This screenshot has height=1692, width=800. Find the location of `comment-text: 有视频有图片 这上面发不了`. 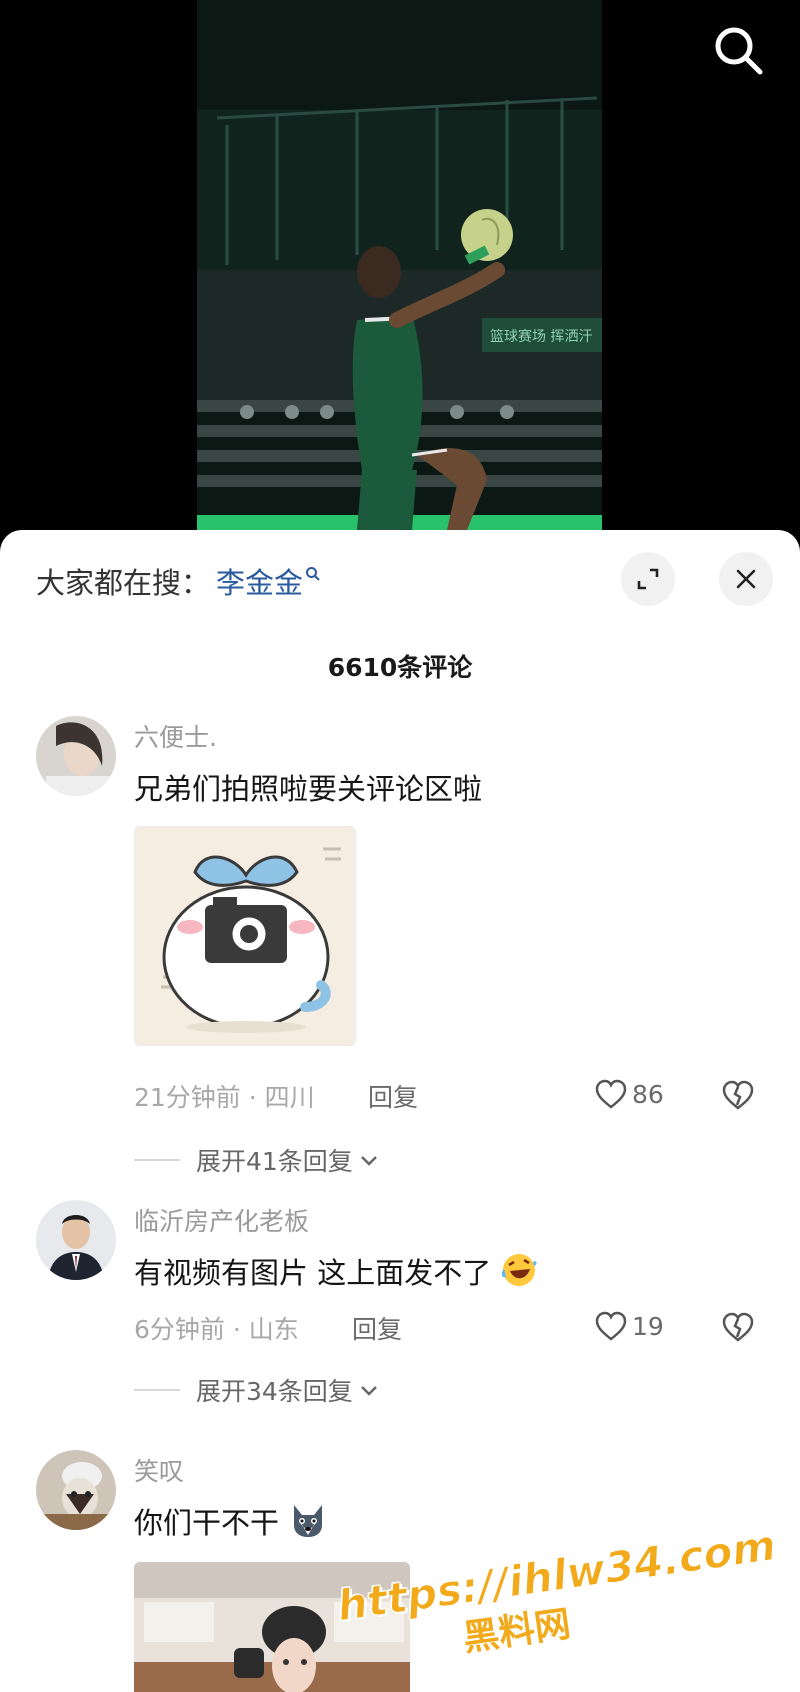

comment-text: 有视频有图片 这上面发不了 is located at coordinates (336, 1271).